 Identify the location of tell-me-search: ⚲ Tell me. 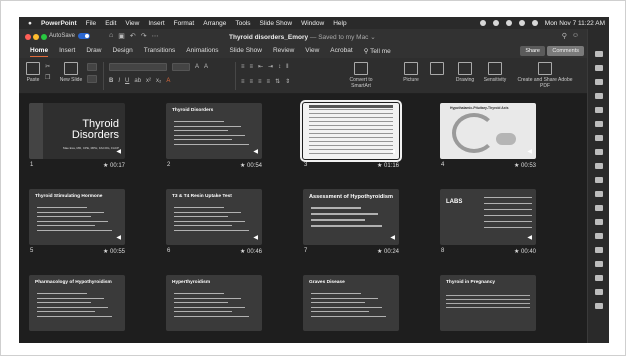
(377, 52).